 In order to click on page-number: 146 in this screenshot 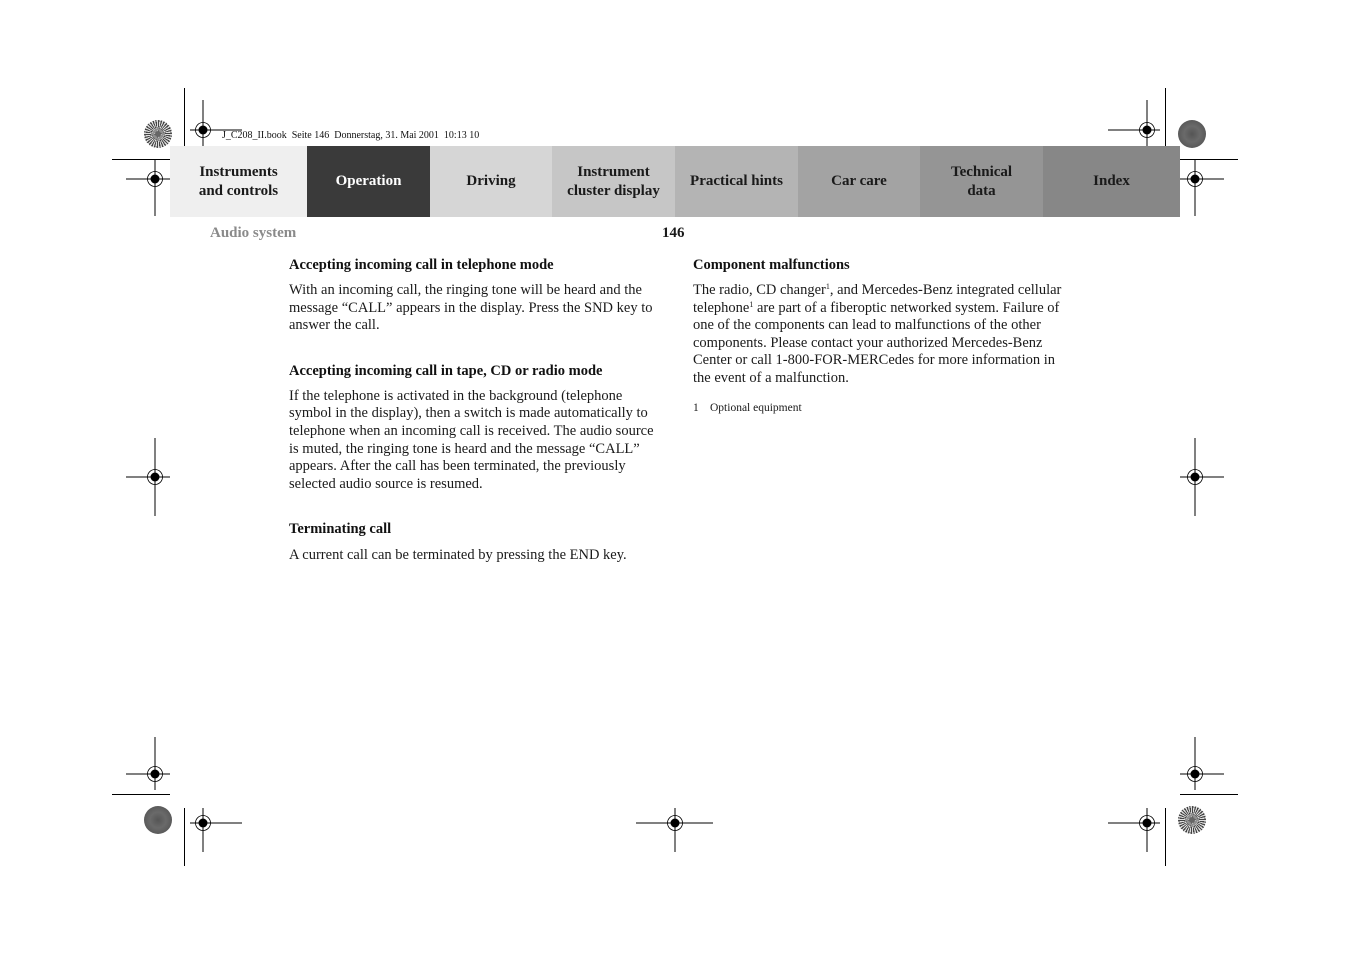, I will do `click(673, 233)`.